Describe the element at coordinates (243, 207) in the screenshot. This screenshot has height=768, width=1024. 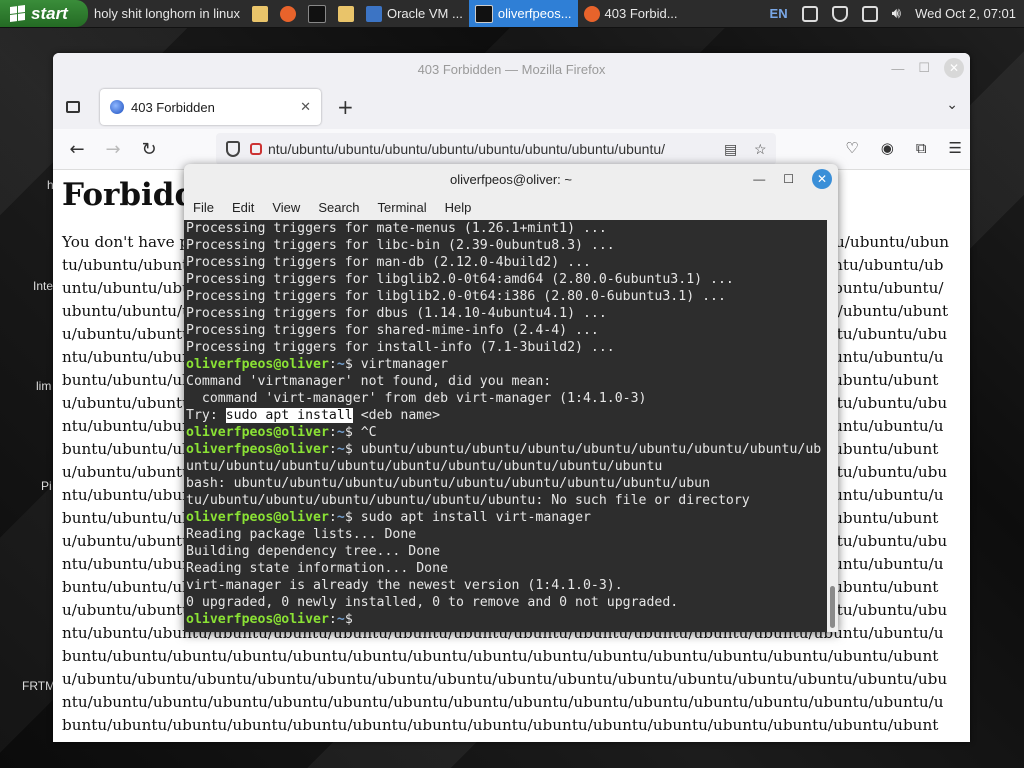
I see `menu-edit: Edit` at that location.